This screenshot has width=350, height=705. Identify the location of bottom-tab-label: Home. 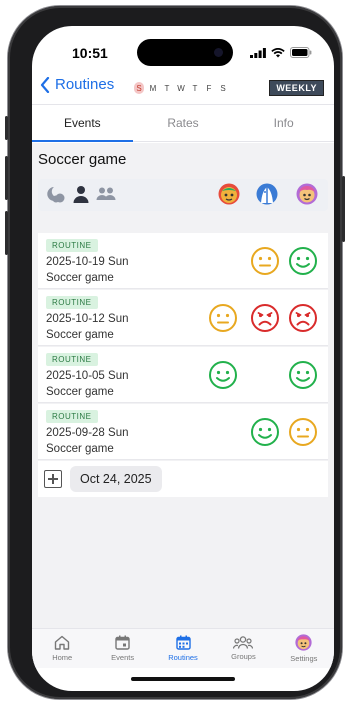
(62, 657).